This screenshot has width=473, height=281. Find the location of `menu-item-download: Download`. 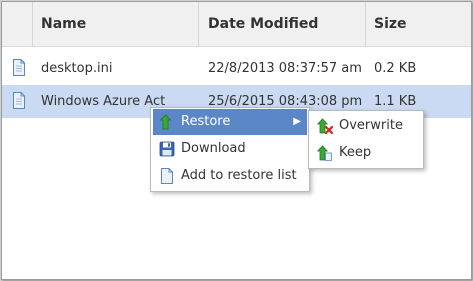

menu-item-download: Download is located at coordinates (230, 149).